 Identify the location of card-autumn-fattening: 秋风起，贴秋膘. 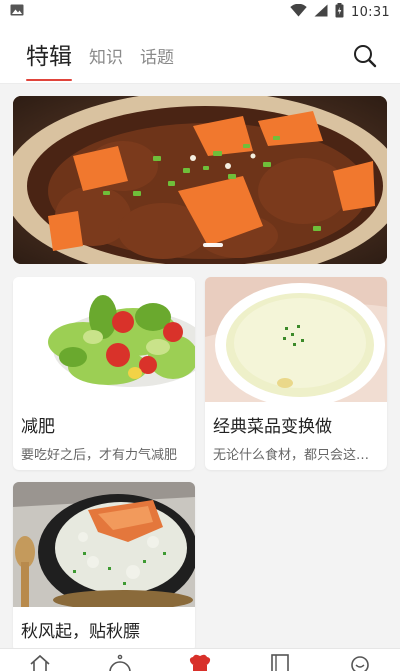
(104, 567).